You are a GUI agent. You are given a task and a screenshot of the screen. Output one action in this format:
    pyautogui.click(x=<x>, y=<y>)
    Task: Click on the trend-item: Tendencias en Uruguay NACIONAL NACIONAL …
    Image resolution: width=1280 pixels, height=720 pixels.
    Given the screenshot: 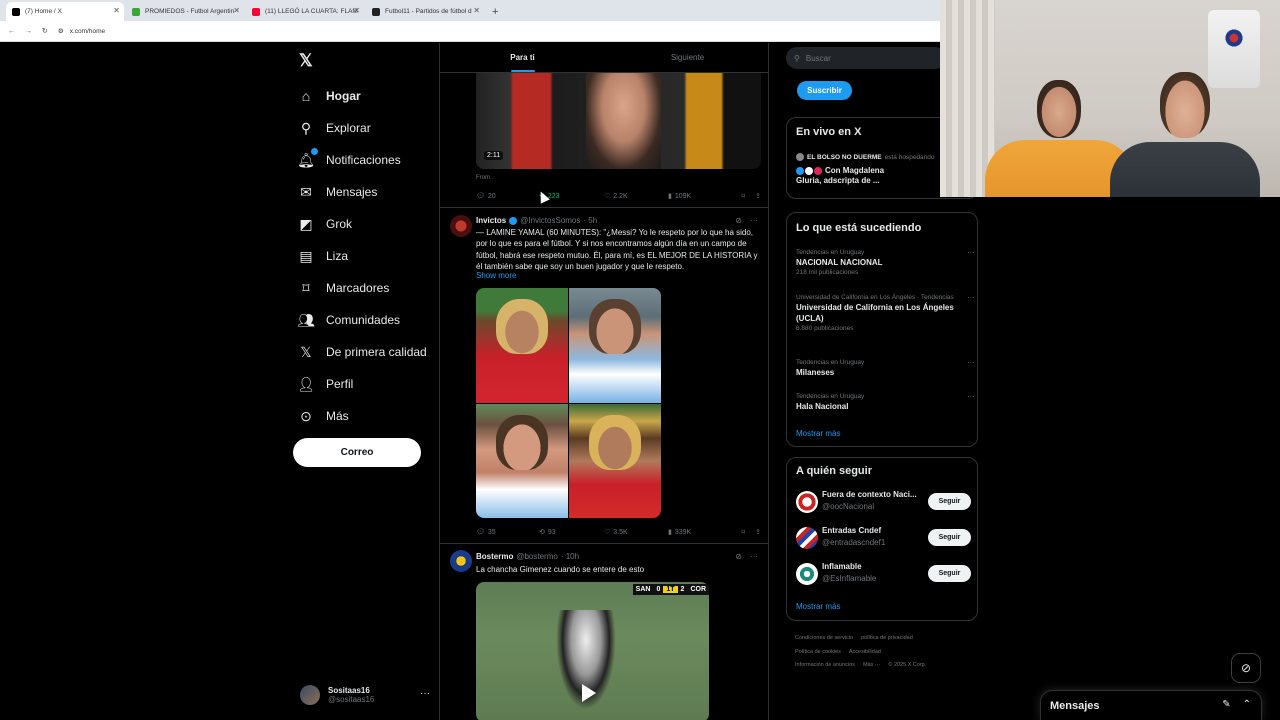 What is the action you would take?
    pyautogui.click(x=885, y=263)
    